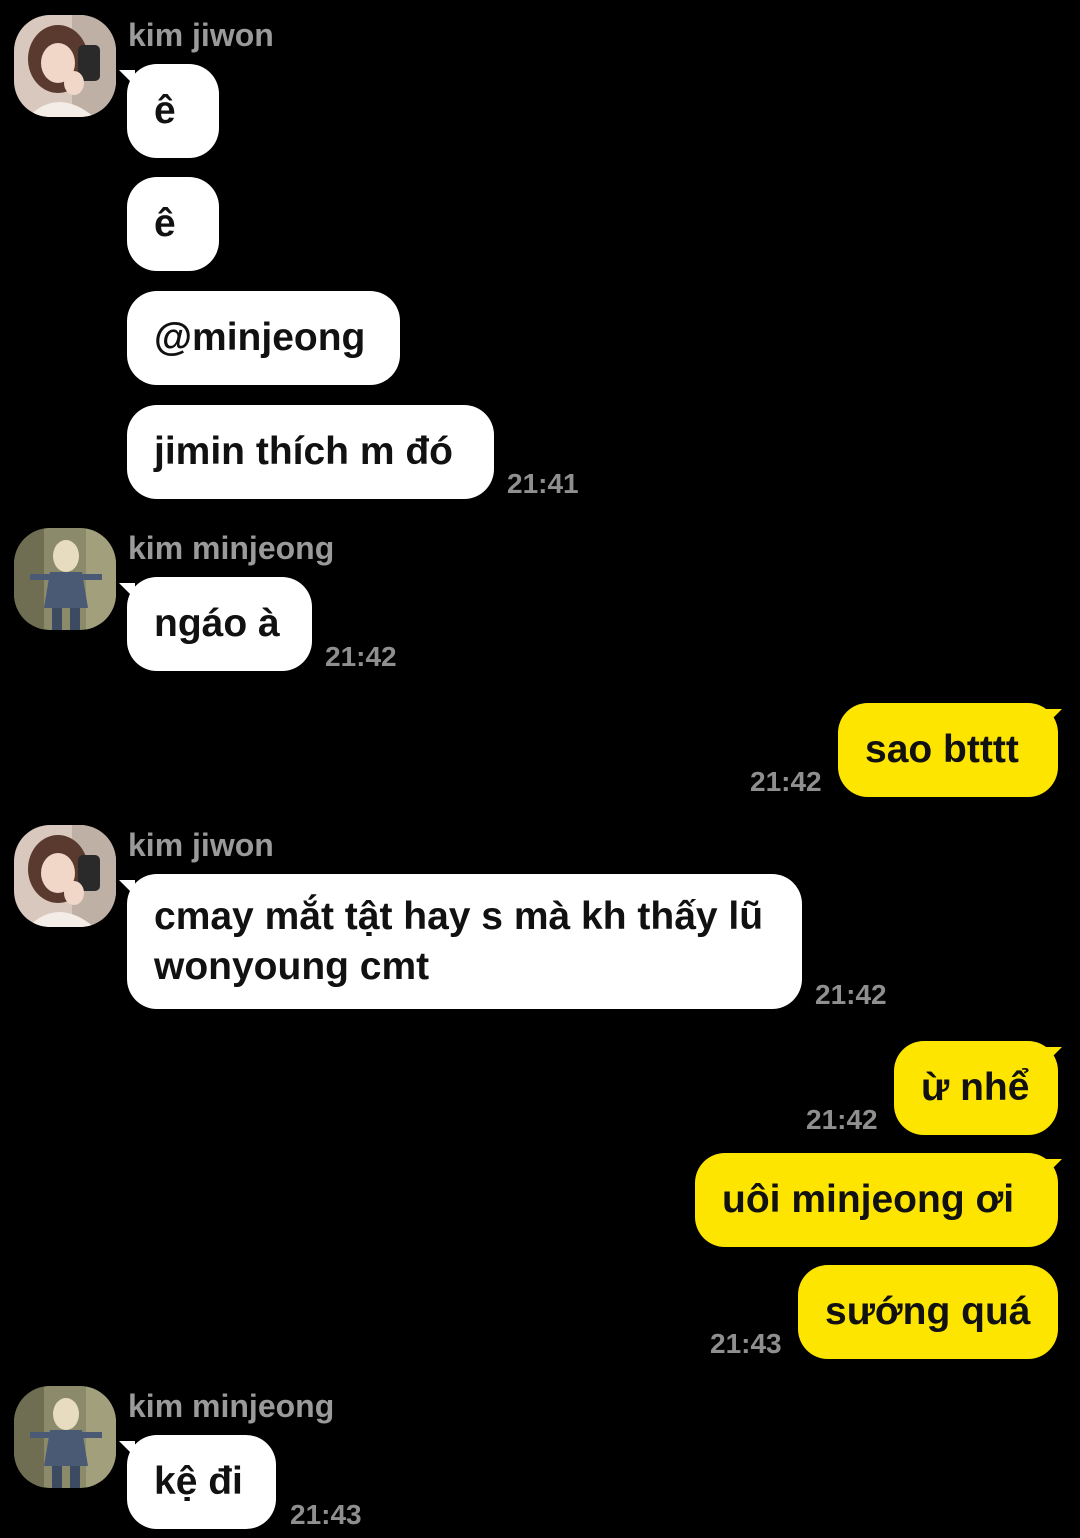 The image size is (1080, 1538). What do you see at coordinates (201, 1482) in the screenshot?
I see `message-bubble: kệ đi` at bounding box center [201, 1482].